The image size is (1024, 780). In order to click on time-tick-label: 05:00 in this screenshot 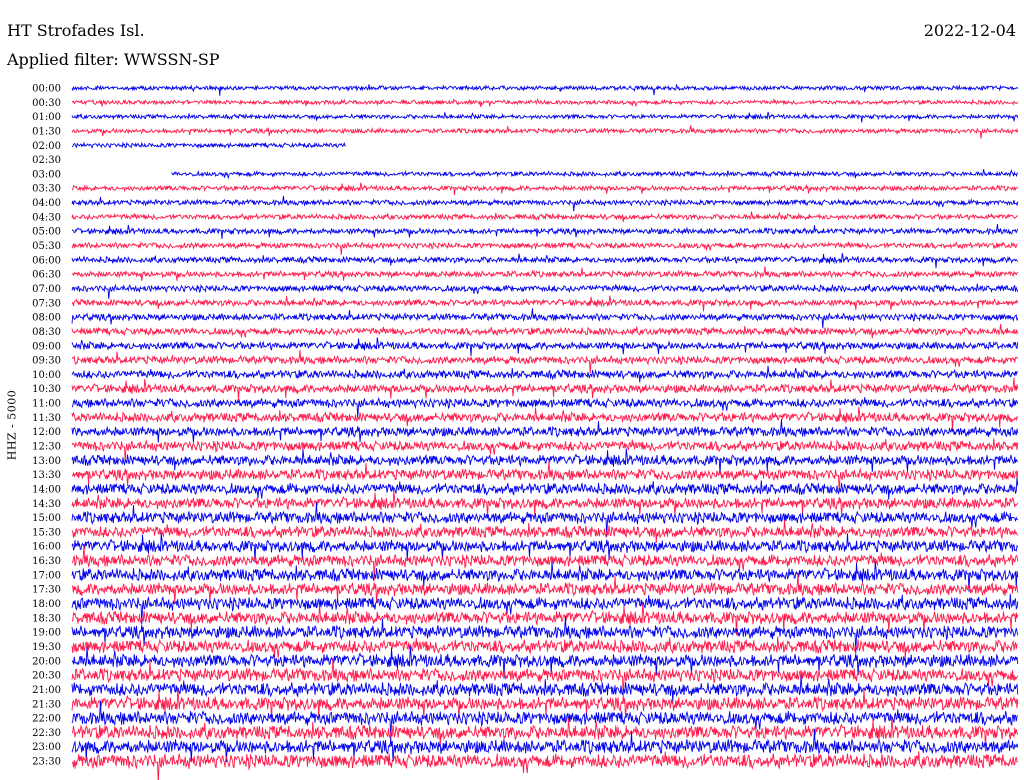, I will do `click(46, 232)`.